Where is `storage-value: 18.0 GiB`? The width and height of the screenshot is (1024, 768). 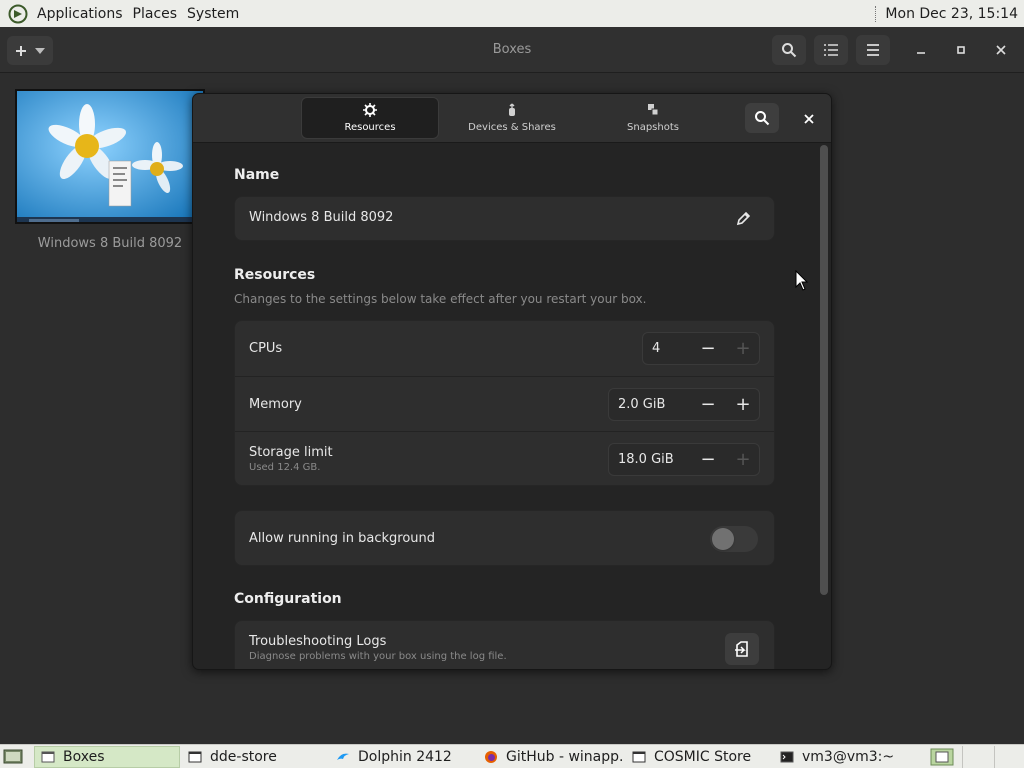 storage-value: 18.0 GiB is located at coordinates (646, 459).